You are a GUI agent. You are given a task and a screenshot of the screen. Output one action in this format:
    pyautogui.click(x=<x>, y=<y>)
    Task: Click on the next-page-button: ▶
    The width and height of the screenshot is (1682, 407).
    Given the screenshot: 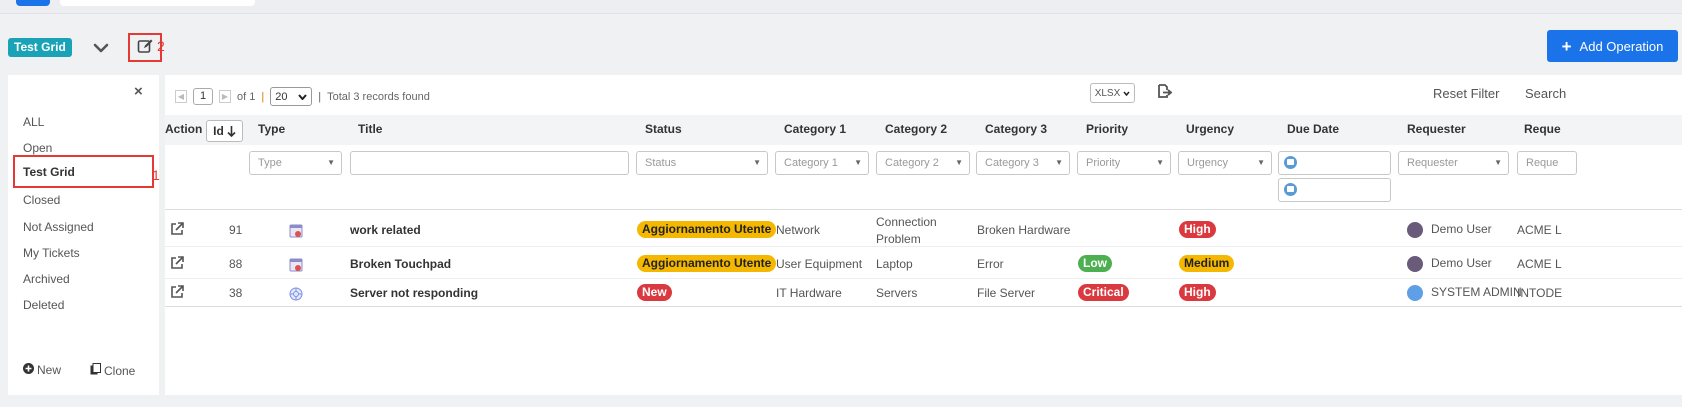 What is the action you would take?
    pyautogui.click(x=225, y=96)
    